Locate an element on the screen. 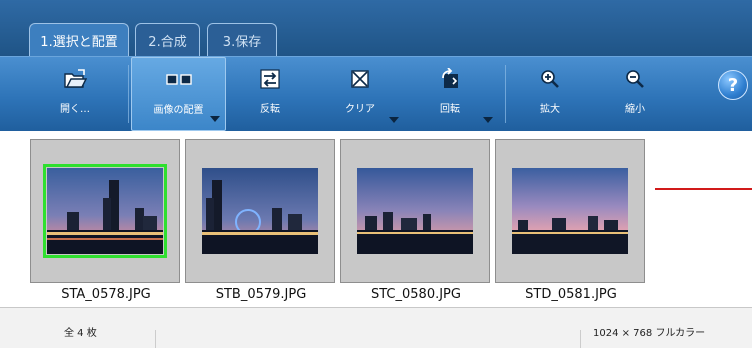  thumbnail-filename: STA_0578.JPG is located at coordinates (106, 294).